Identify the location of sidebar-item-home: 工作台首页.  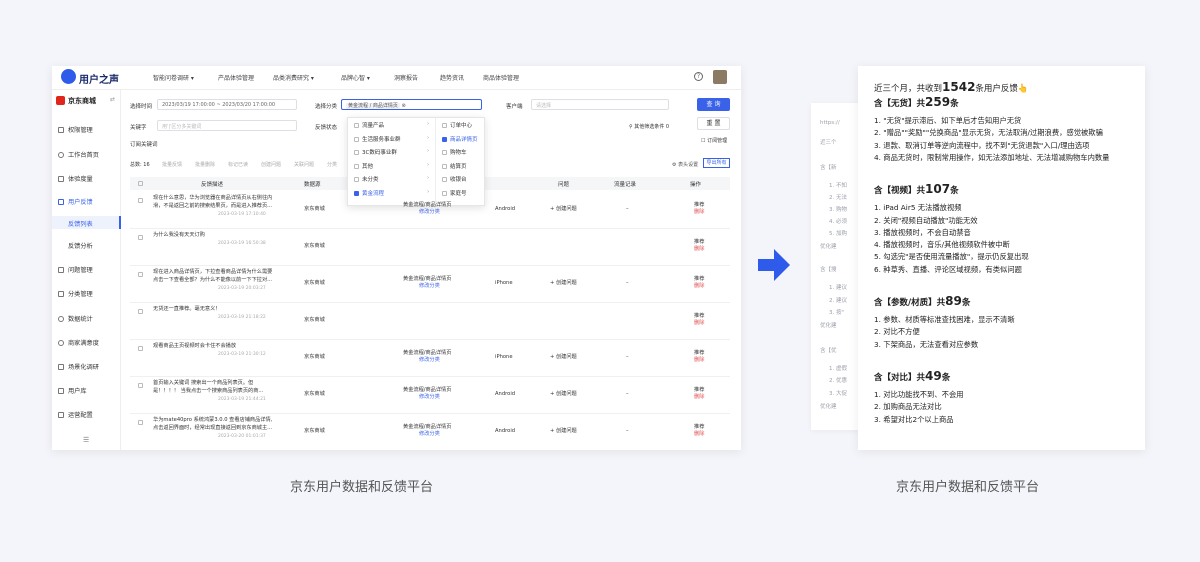
(78, 154).